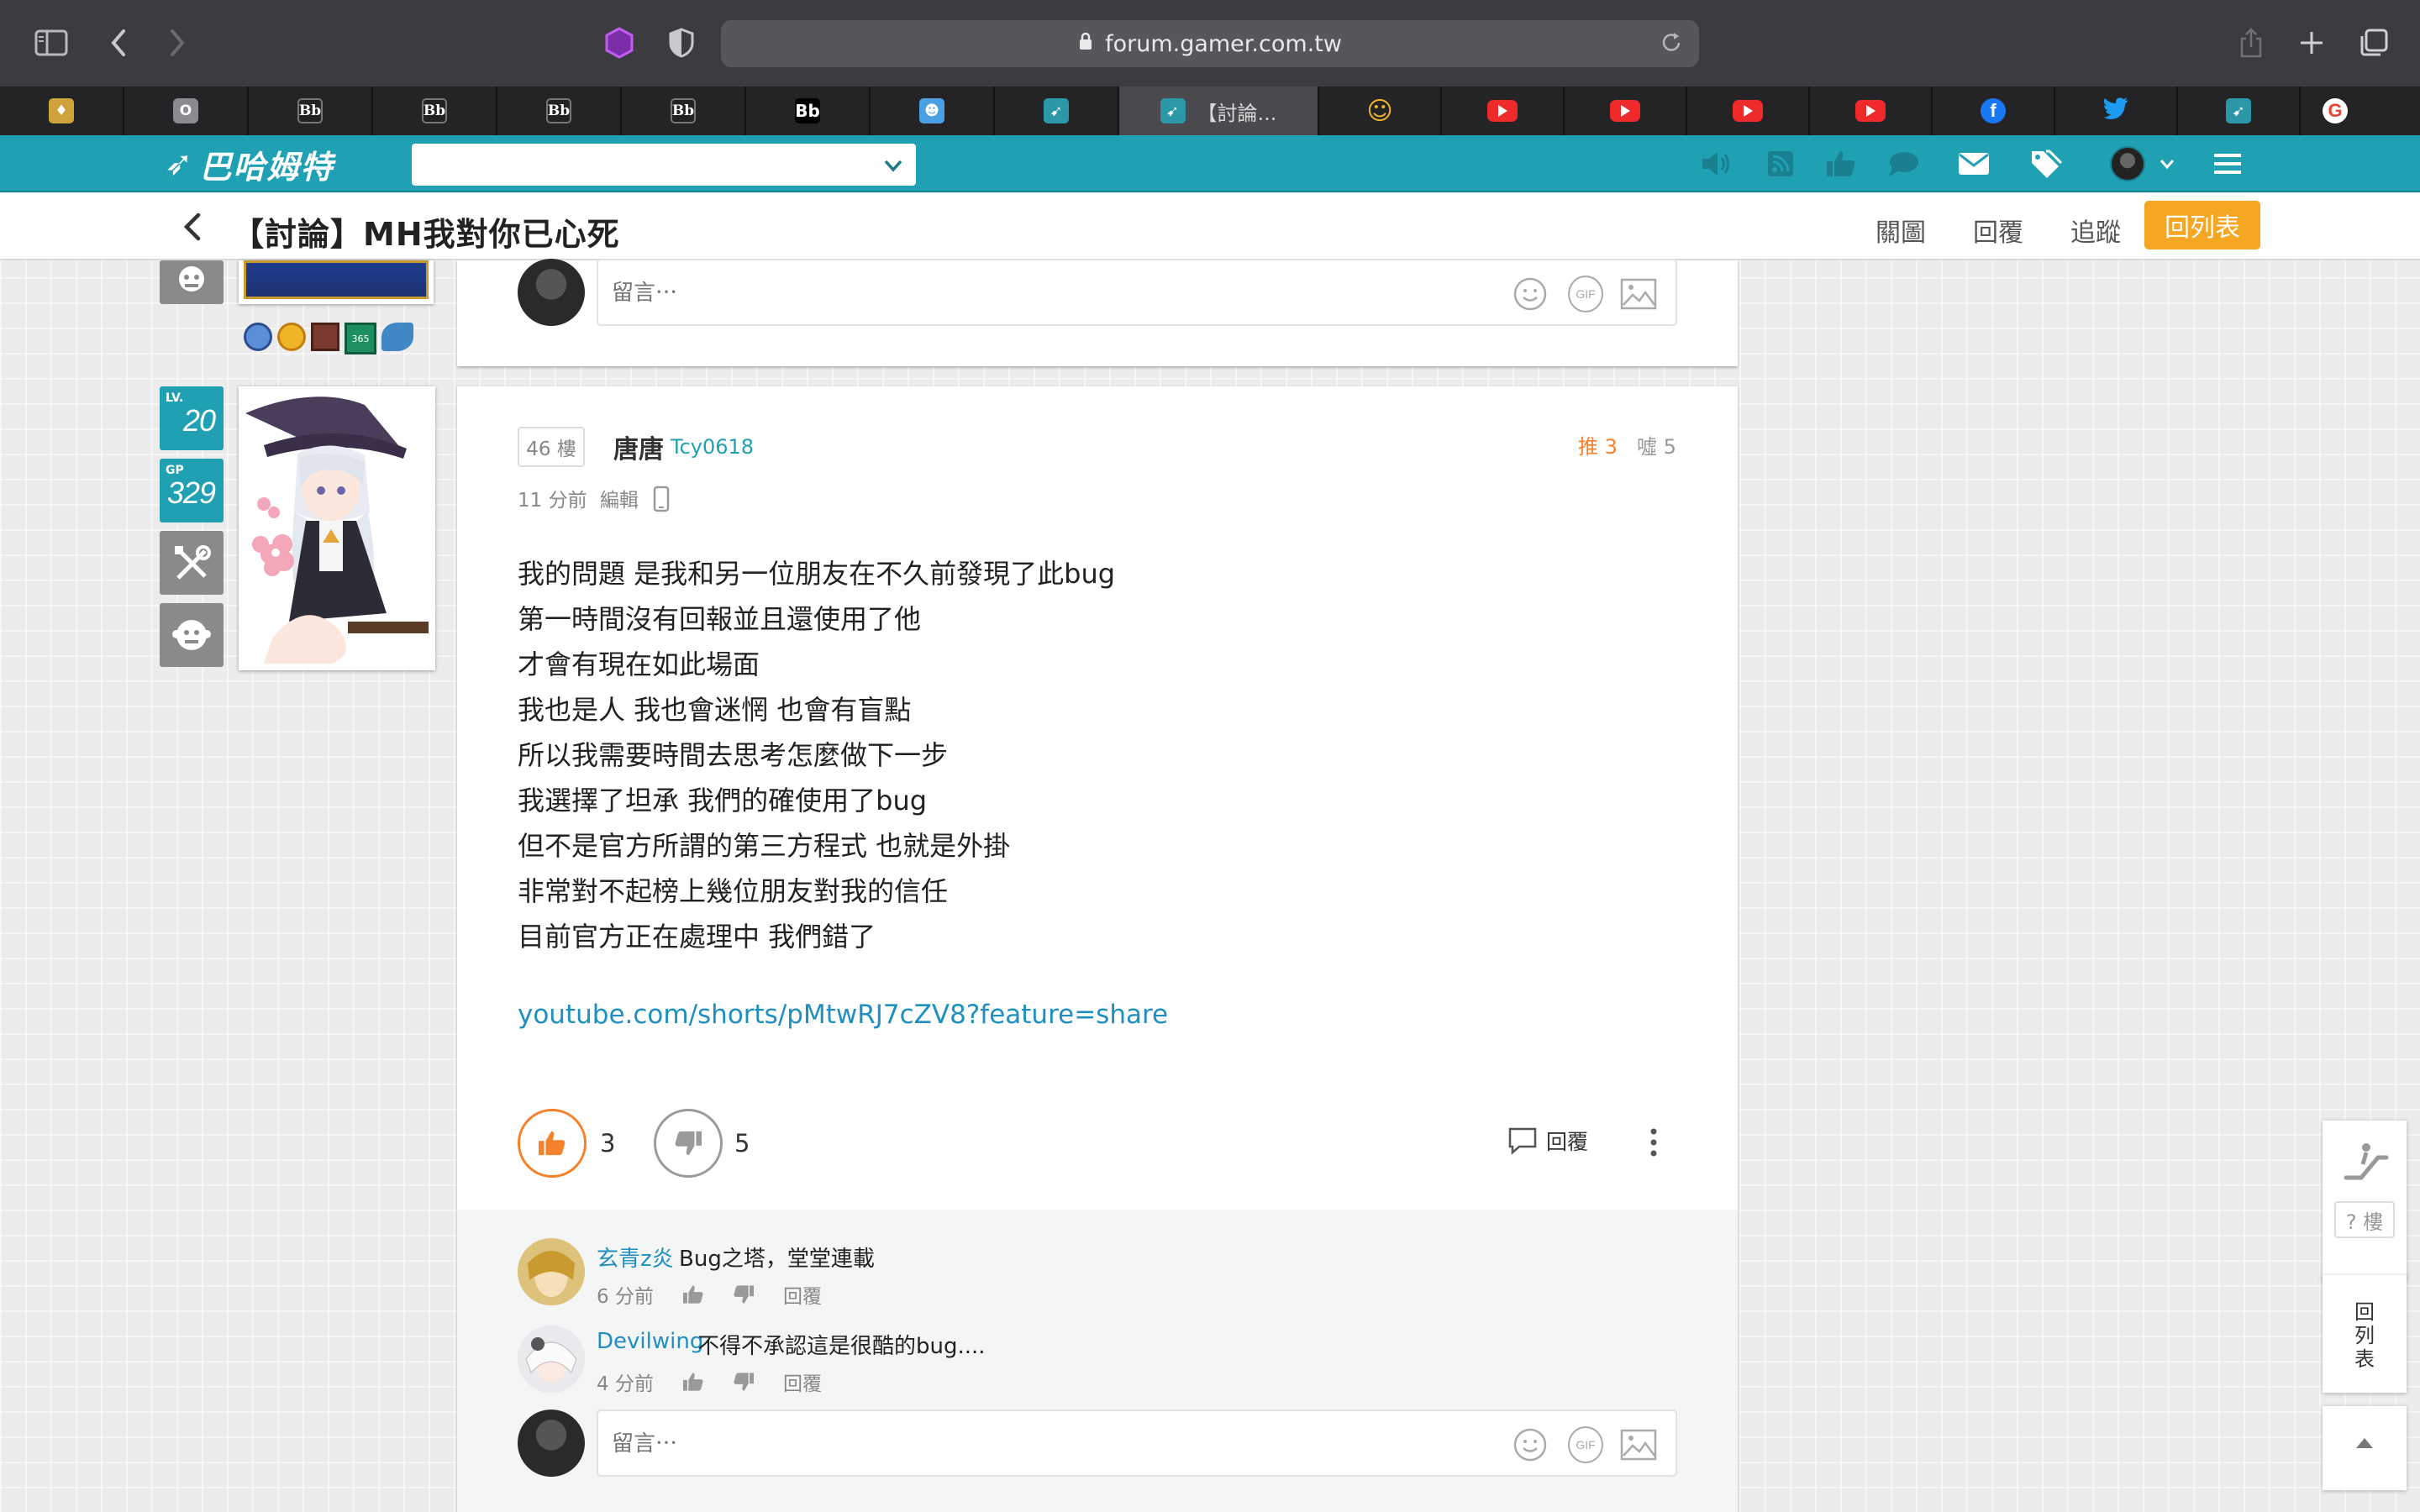 This screenshot has height=1512, width=2420. Describe the element at coordinates (817, 574) in the screenshot. I see `post-line: 我的問題 是我和另一位朋友在不久前發現了此bug` at that location.